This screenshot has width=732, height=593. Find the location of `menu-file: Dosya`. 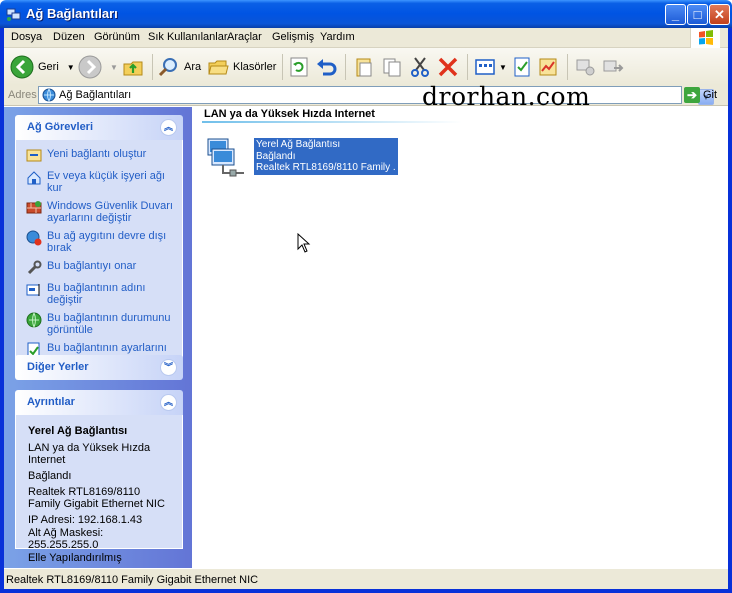

menu-file: Dosya is located at coordinates (26, 37).